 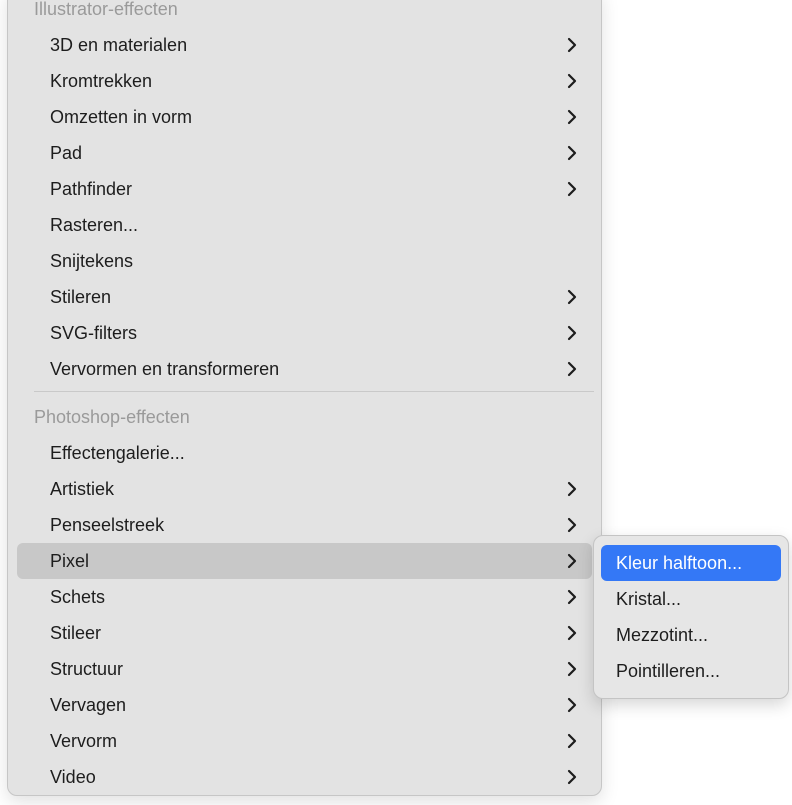 I want to click on menu-item-label: Stileren, so click(x=81, y=297).